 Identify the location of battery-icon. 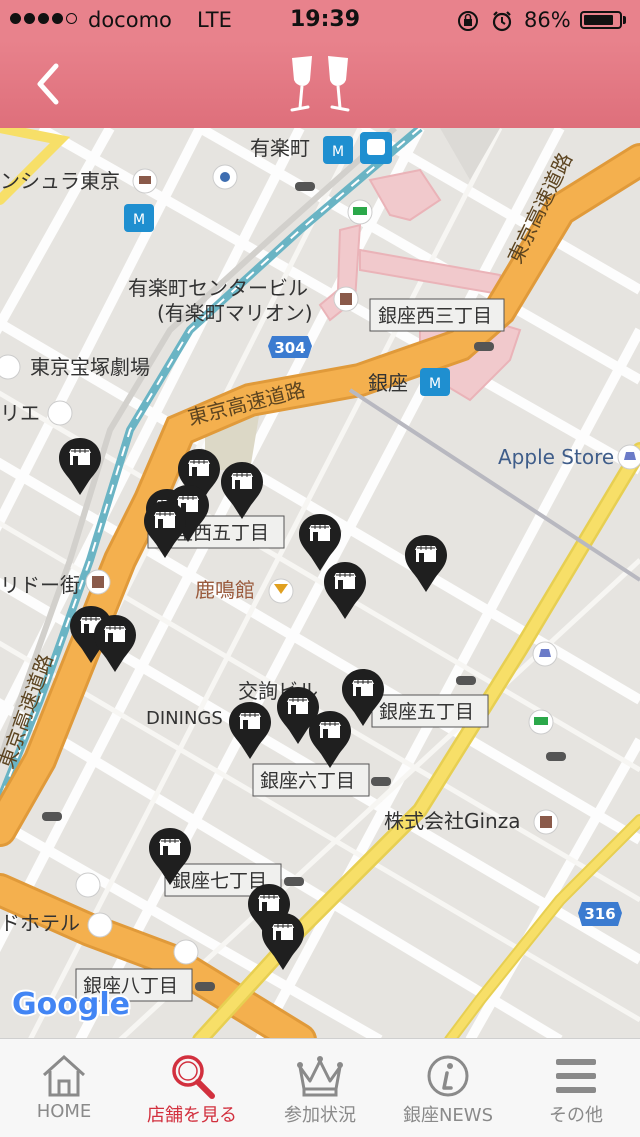
(601, 20).